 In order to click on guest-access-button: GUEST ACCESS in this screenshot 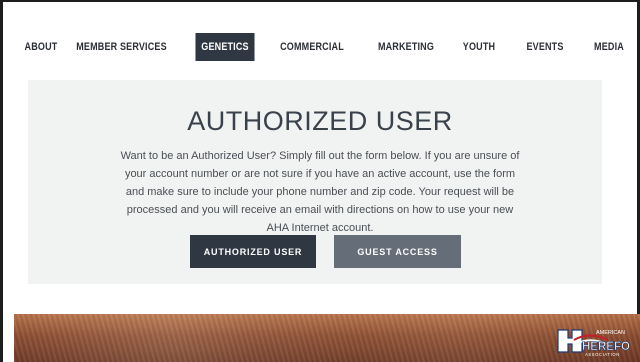, I will do `click(397, 251)`.